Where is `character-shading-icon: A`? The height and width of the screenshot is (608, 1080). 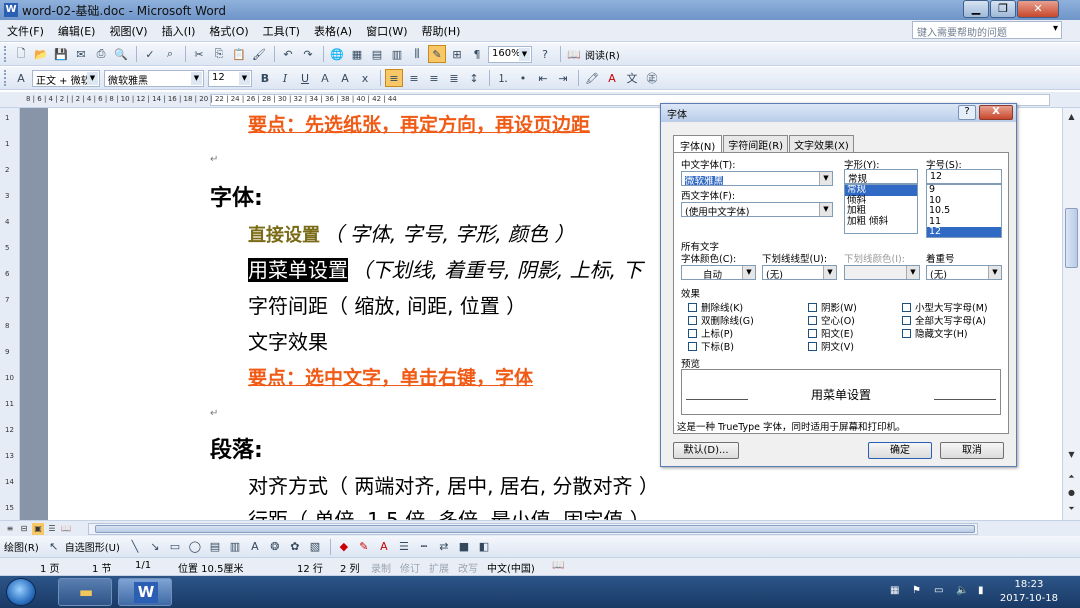 character-shading-icon: A is located at coordinates (345, 78).